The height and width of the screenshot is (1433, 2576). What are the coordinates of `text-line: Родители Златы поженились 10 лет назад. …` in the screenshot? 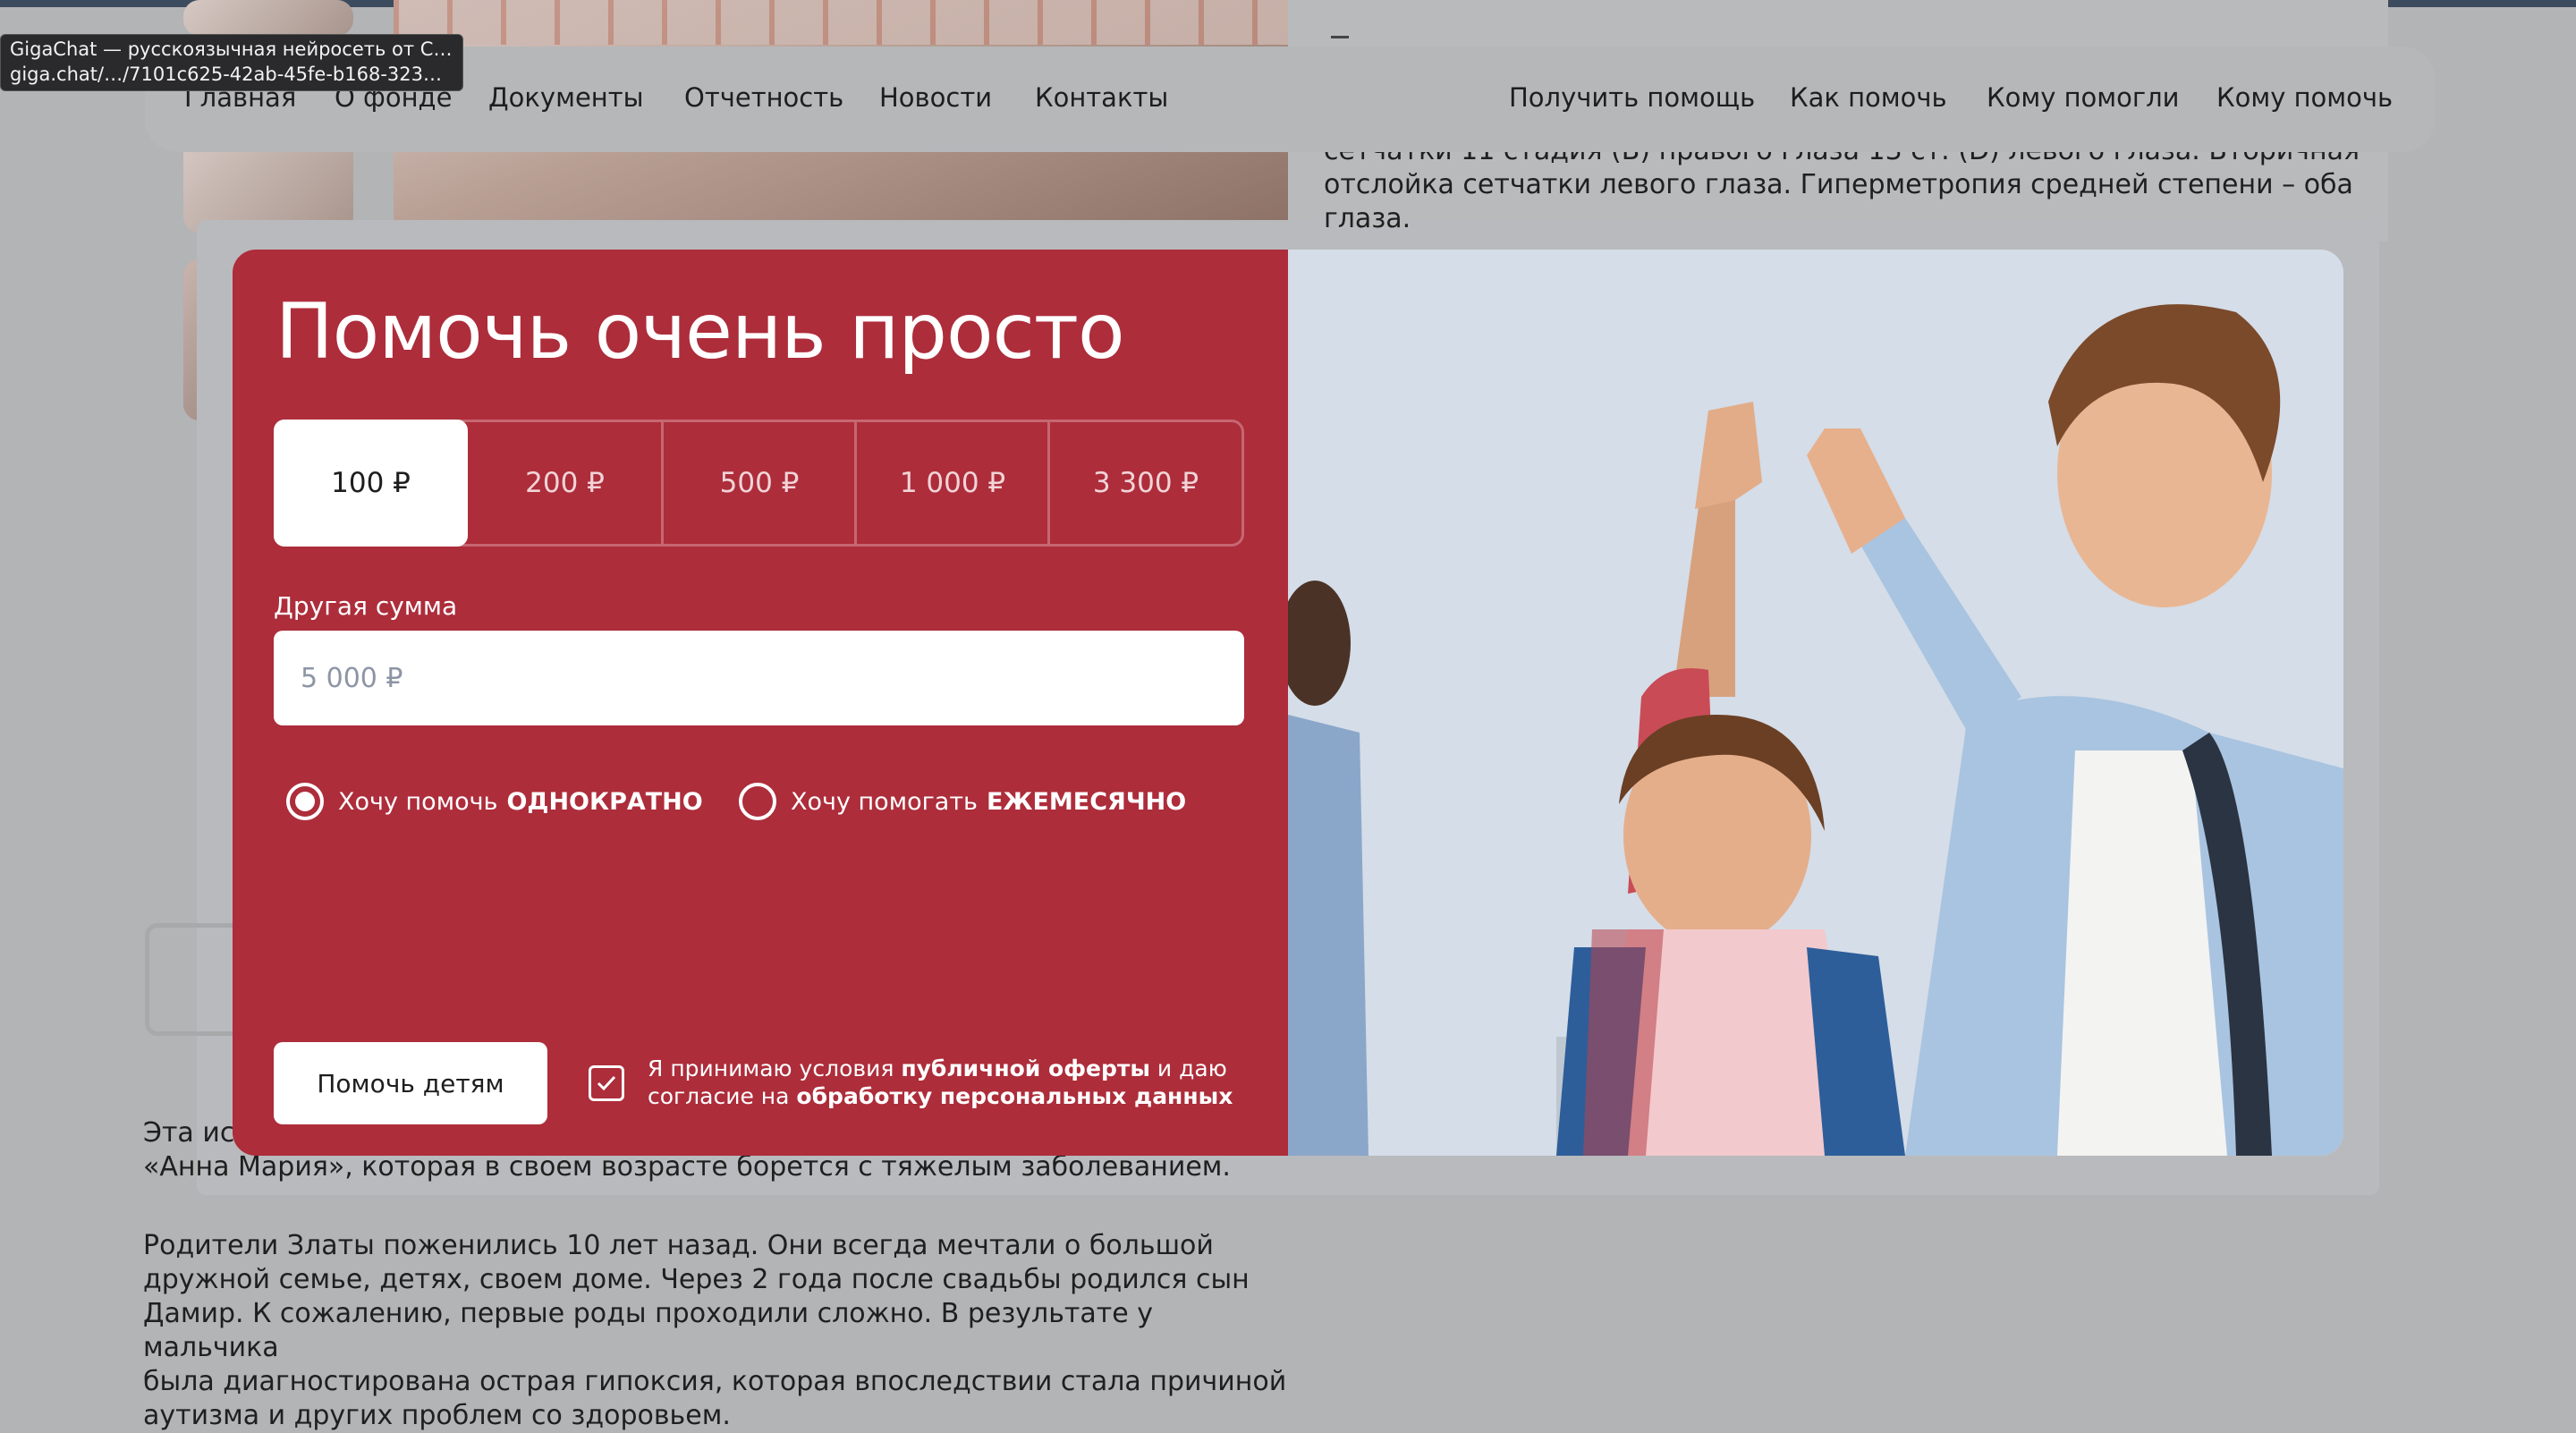 It's located at (678, 1245).